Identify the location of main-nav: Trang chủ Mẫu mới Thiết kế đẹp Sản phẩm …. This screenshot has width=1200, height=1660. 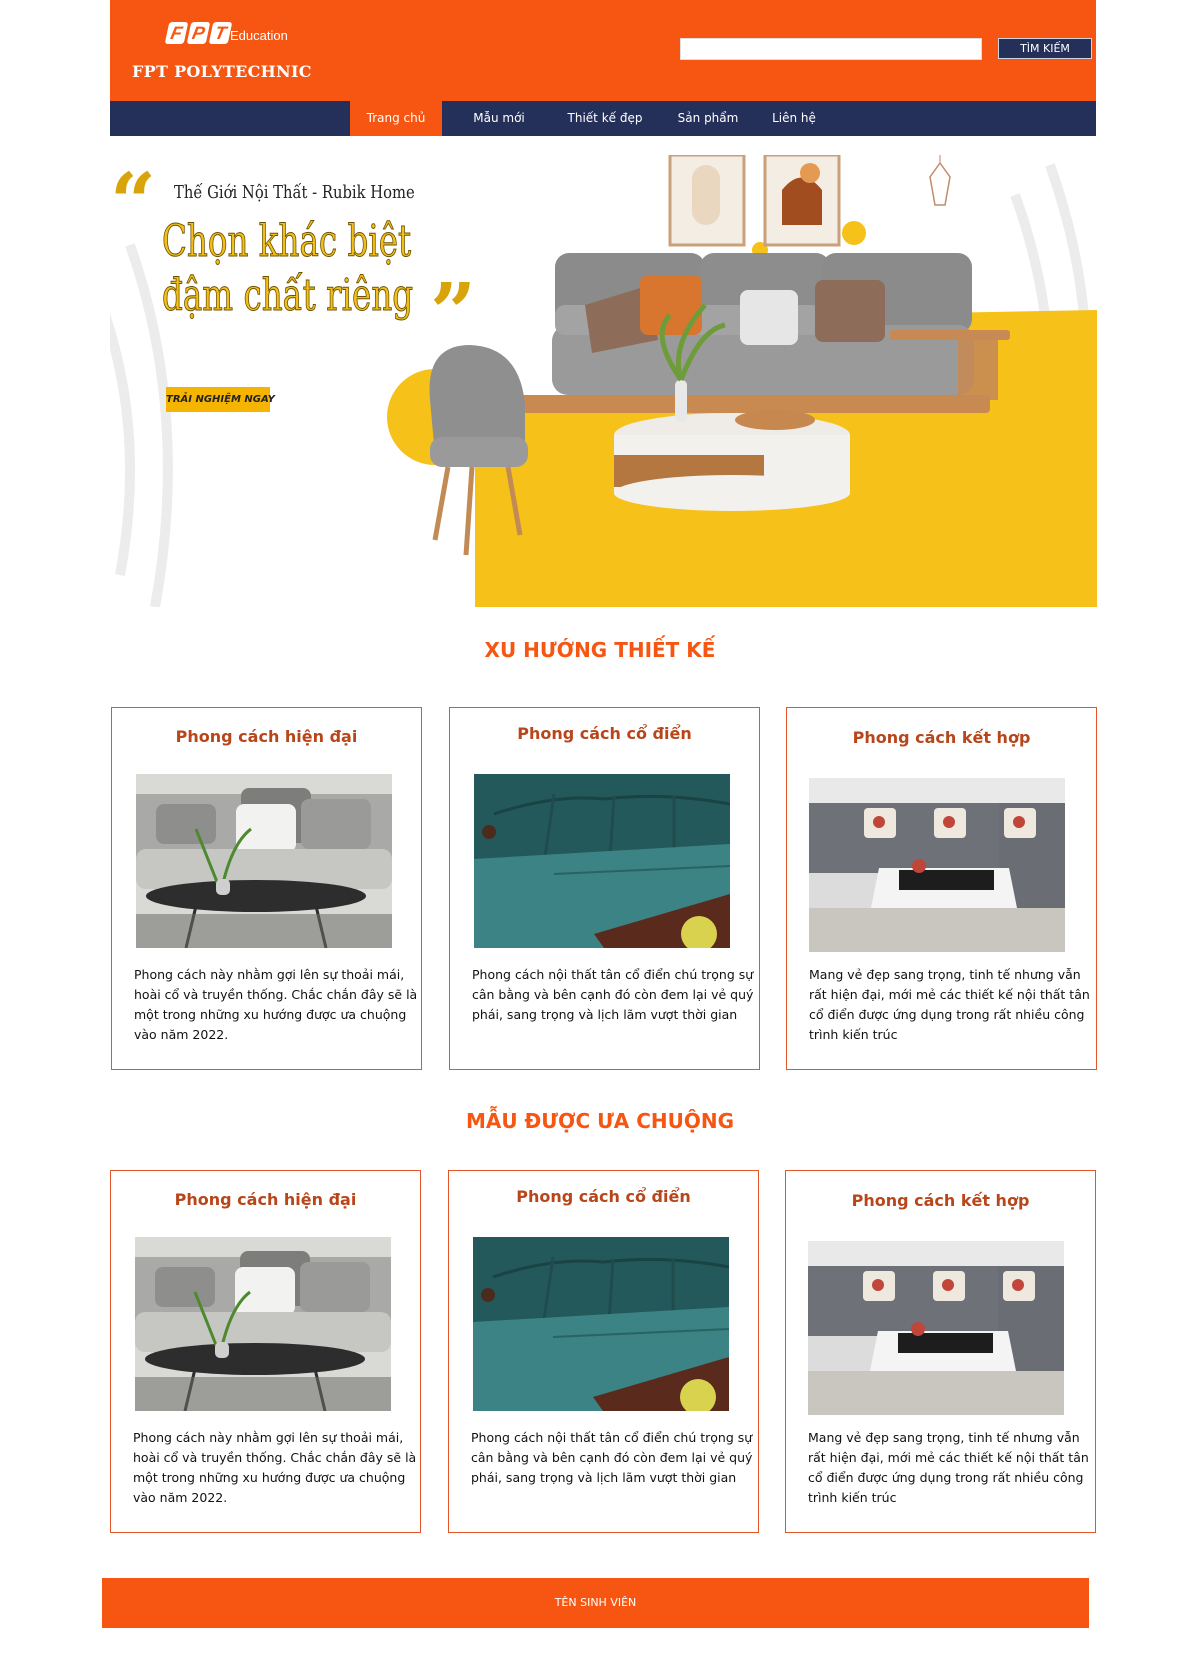
(603, 118).